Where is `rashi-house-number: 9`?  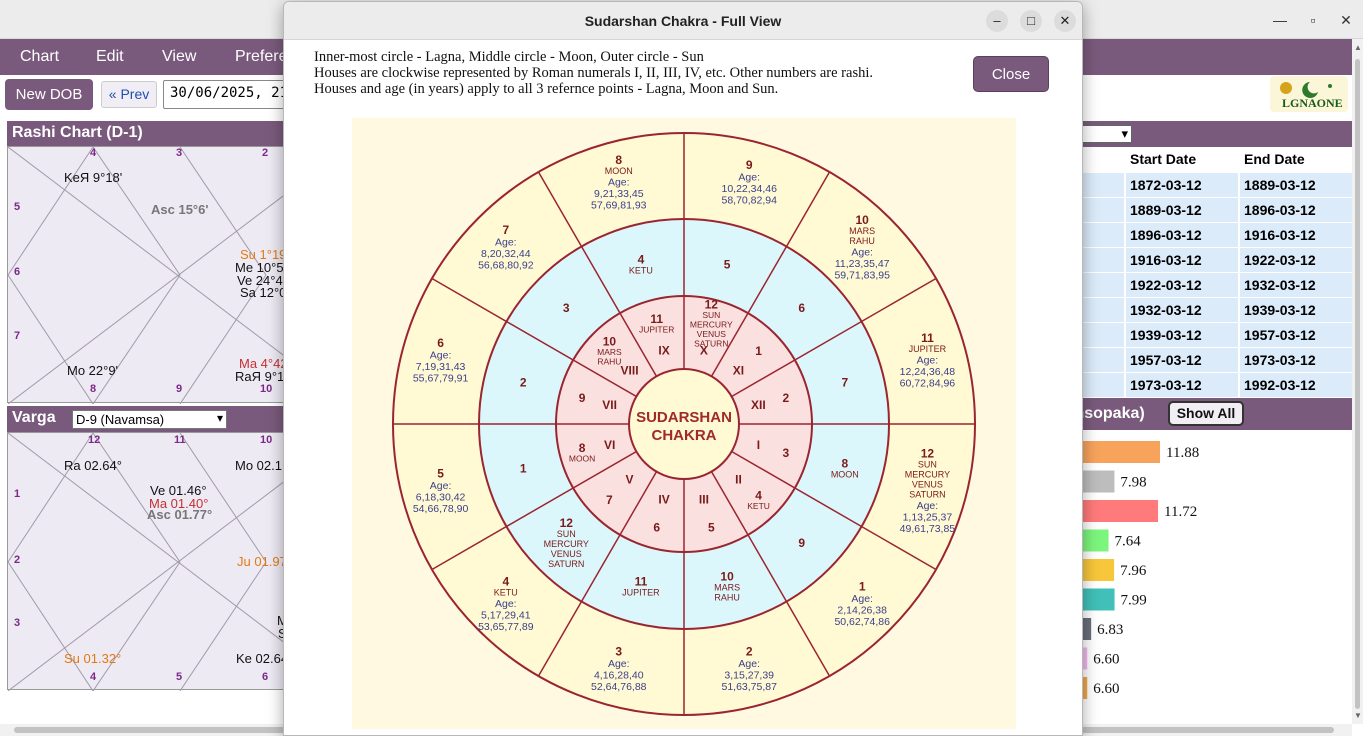
rashi-house-number: 9 is located at coordinates (179, 389).